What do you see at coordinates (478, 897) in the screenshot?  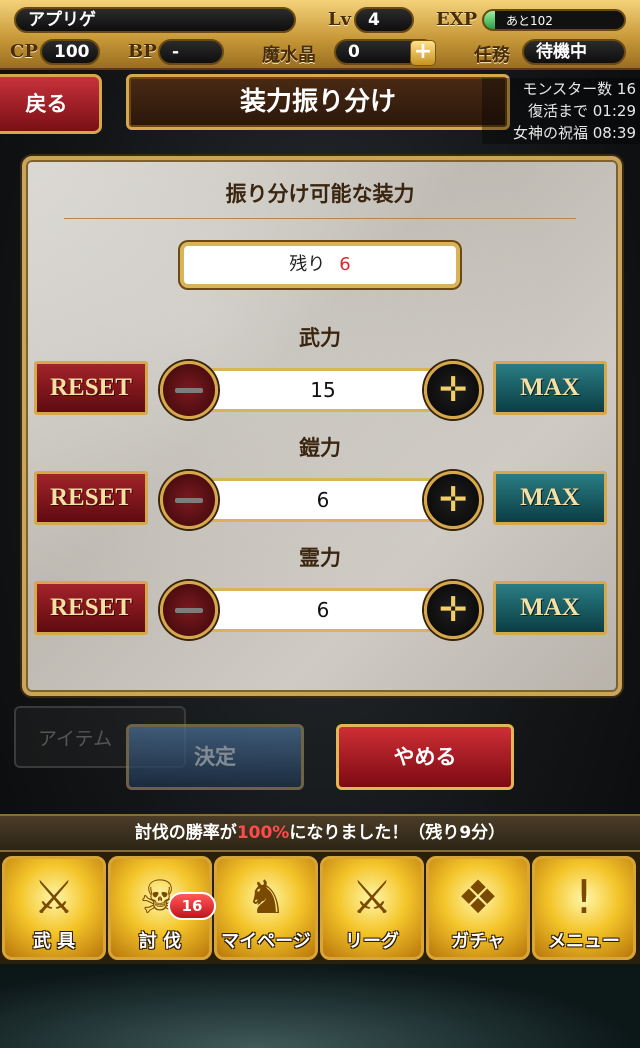 I see `treasure-chest-icon: ❖` at bounding box center [478, 897].